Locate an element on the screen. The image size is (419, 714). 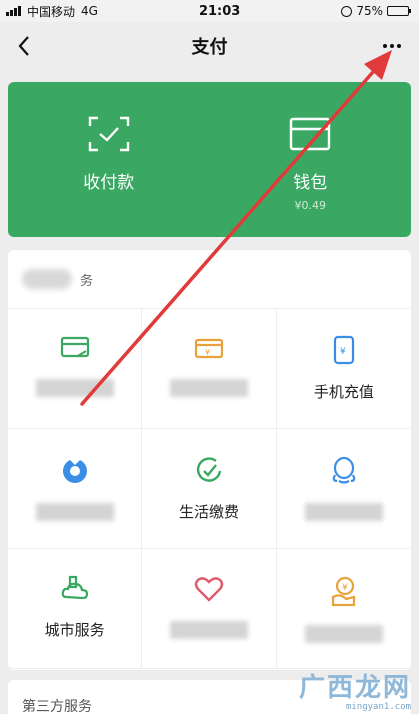
chevron-left-icon is located at coordinates (23, 46).